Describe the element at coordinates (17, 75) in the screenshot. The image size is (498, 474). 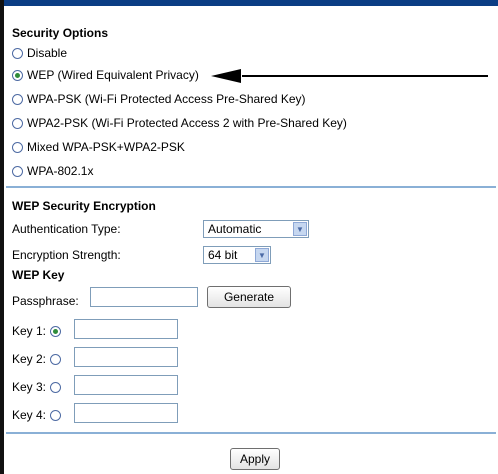
I see `wep-radio` at that location.